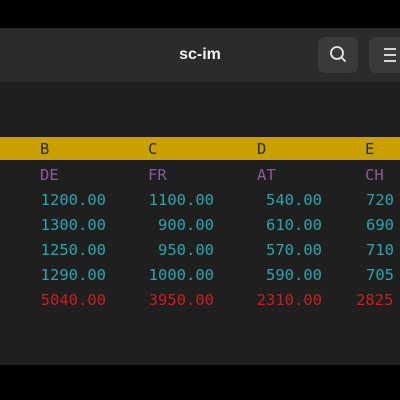 This screenshot has width=400, height=400. Describe the element at coordinates (157, 175) in the screenshot. I see `cell-label-fr: FR` at that location.